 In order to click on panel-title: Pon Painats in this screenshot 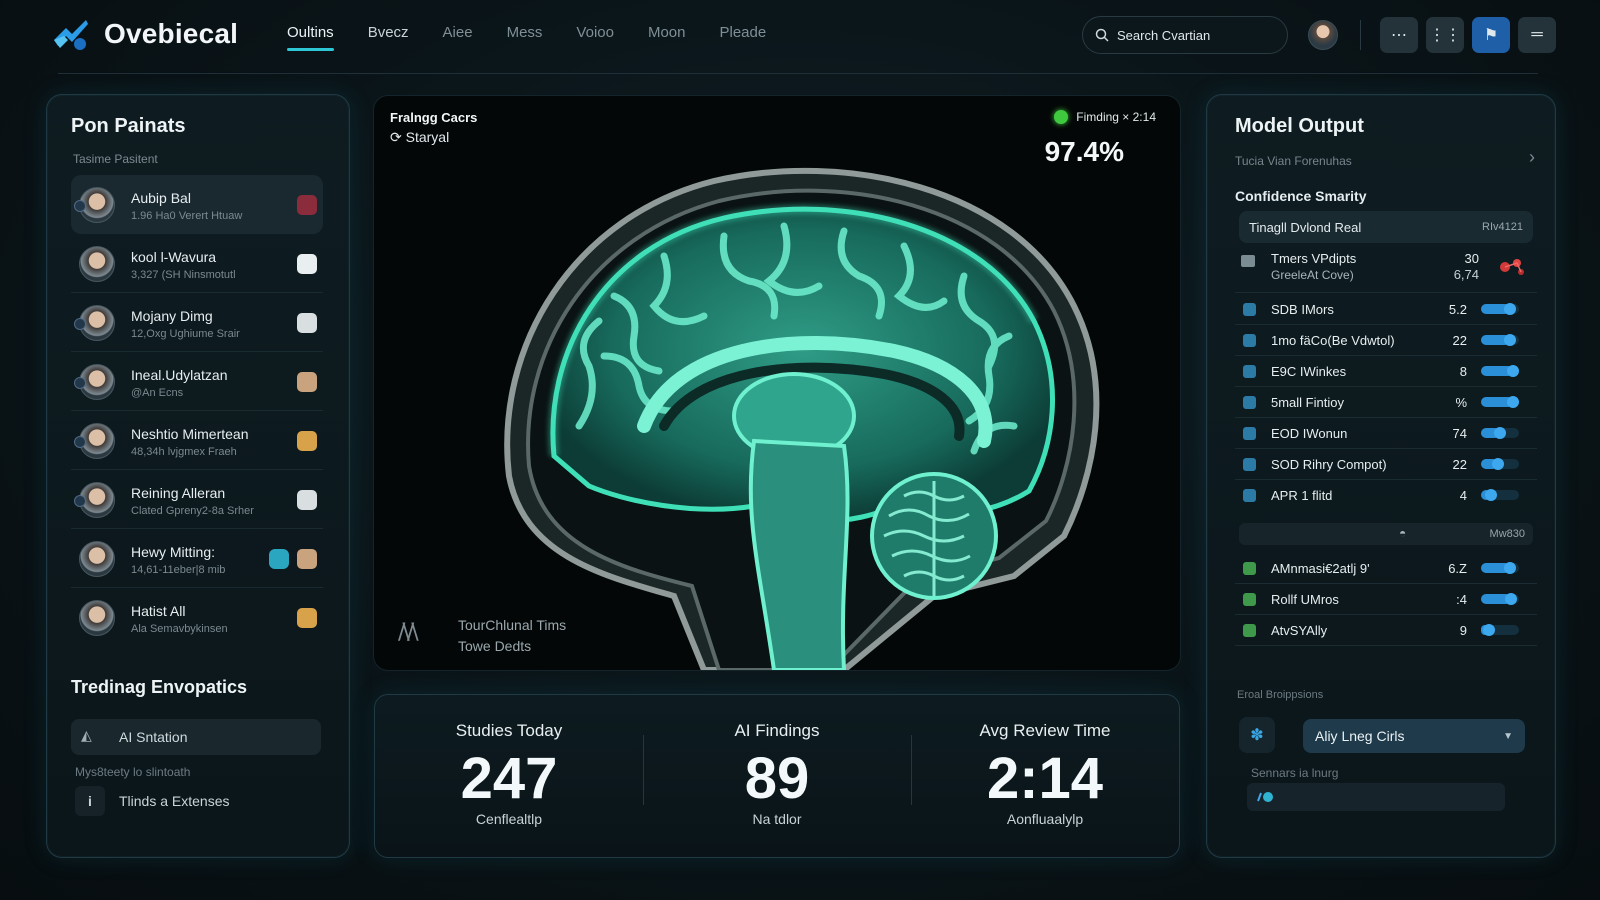, I will do `click(128, 126)`.